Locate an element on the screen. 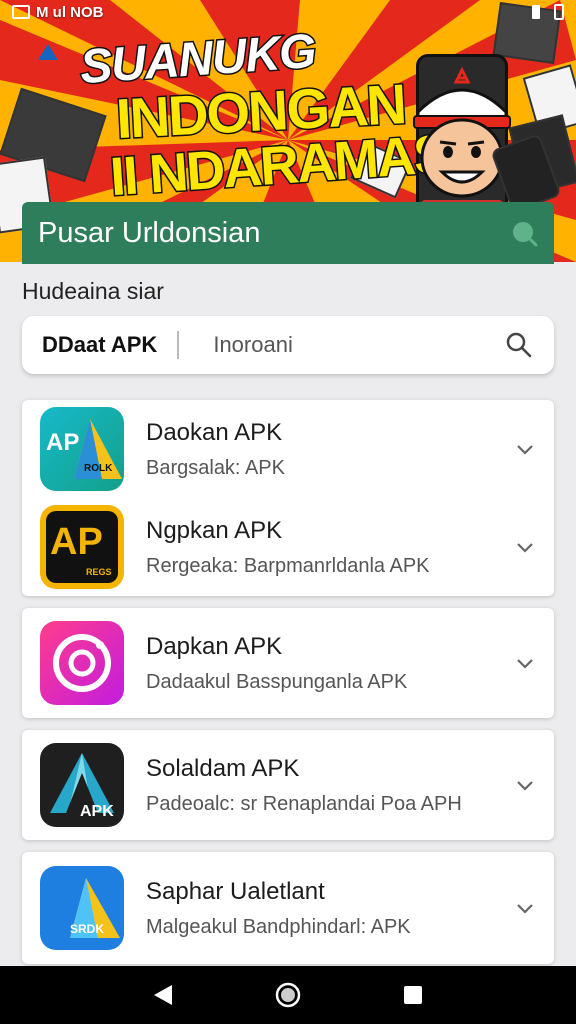  recents-button is located at coordinates (413, 995).